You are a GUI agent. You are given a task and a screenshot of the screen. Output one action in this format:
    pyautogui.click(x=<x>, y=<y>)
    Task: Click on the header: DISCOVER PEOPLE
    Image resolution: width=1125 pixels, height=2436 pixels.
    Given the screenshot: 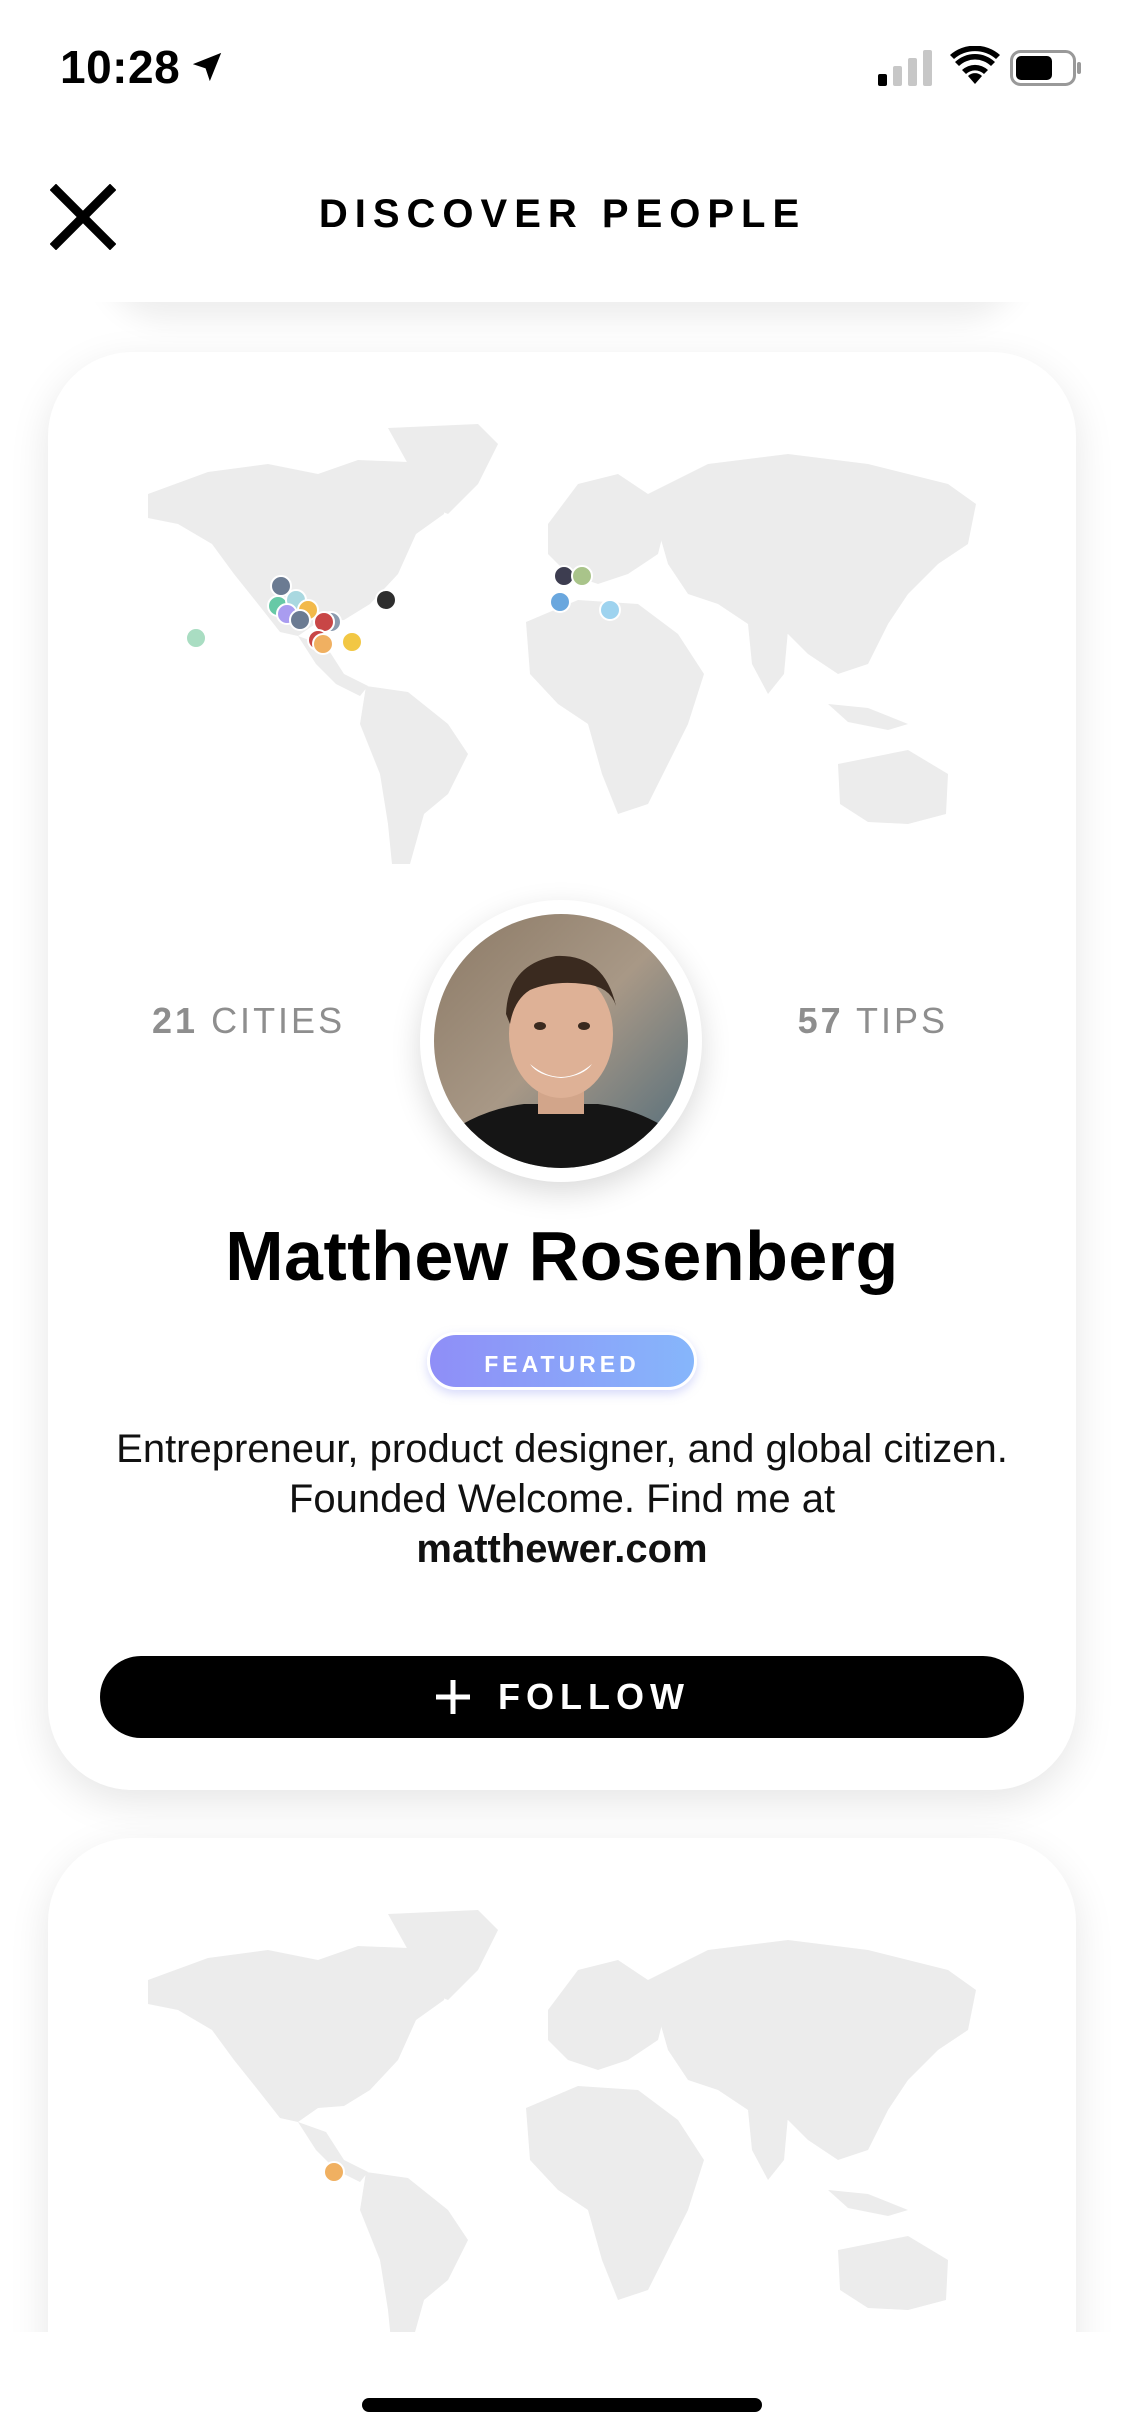 What is the action you would take?
    pyautogui.click(x=562, y=217)
    